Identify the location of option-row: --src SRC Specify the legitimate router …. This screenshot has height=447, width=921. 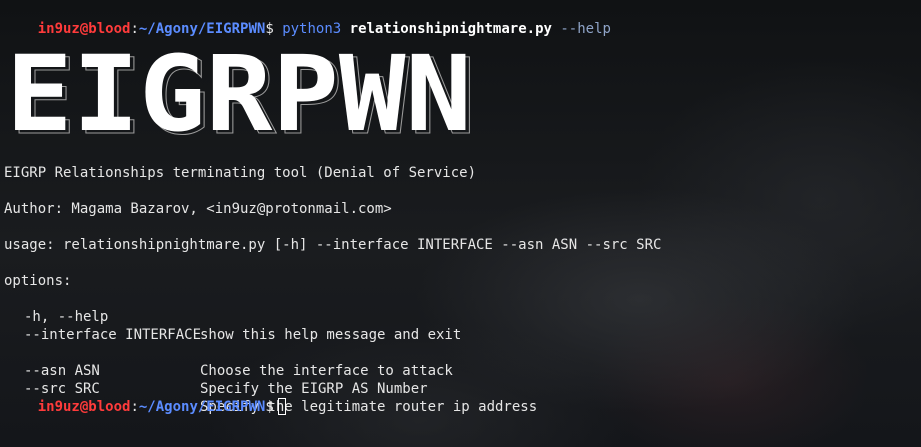
(454, 388).